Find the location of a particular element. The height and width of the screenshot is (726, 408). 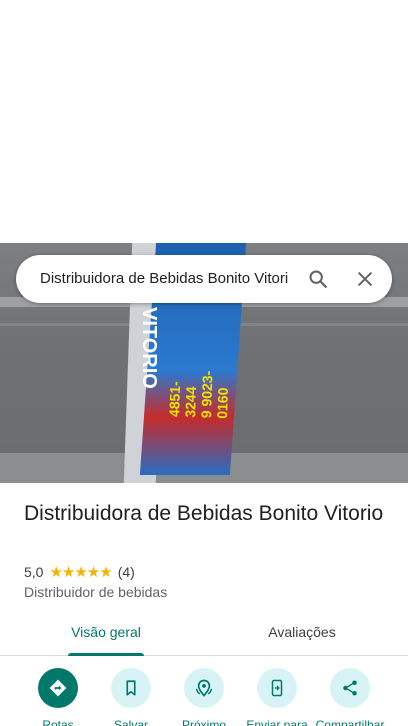

share-label: Compartilhar is located at coordinates (350, 722).